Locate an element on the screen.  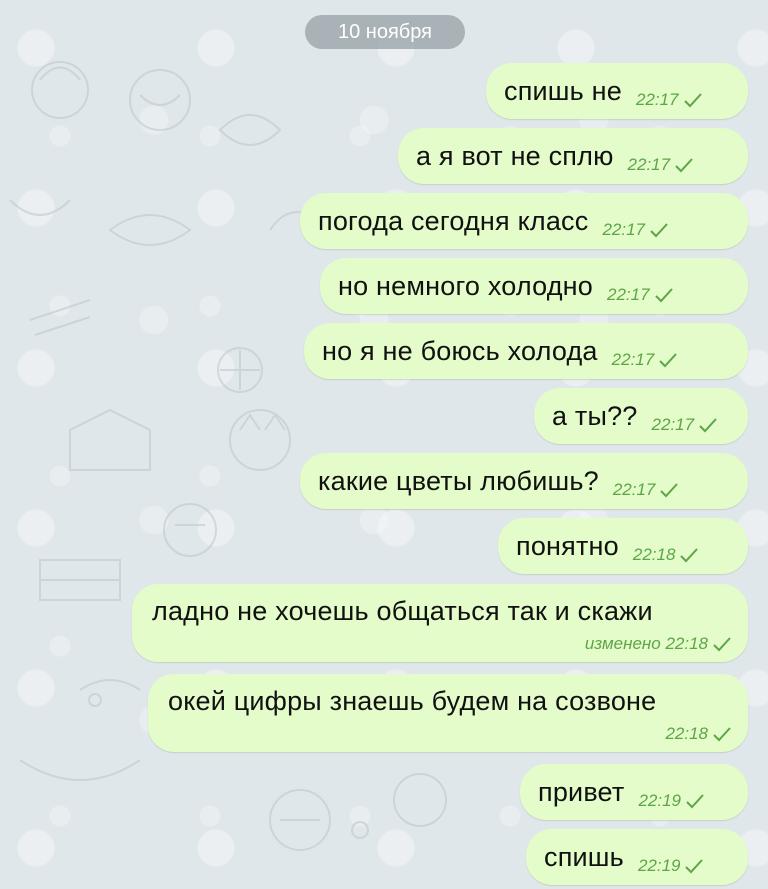
message-bubble: спишь не 22:17 is located at coordinates (617, 91).